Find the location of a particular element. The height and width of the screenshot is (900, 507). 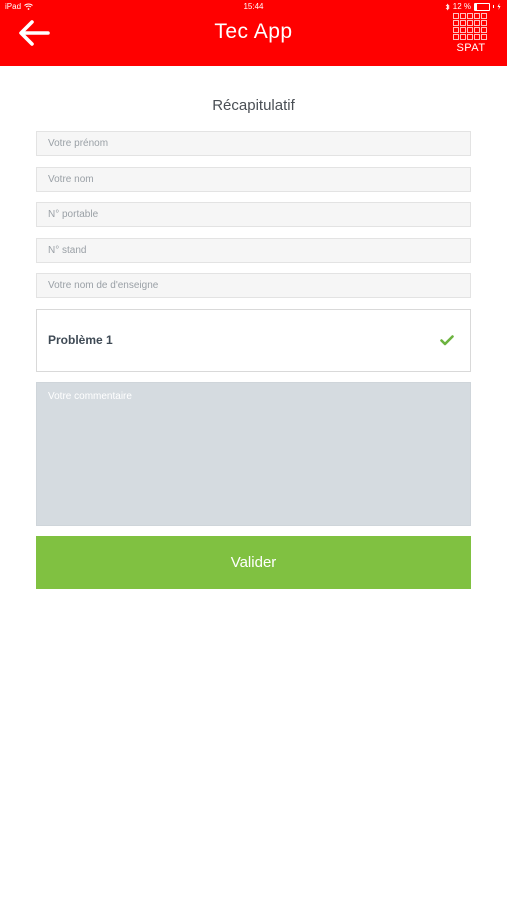

battery-icon is located at coordinates (482, 6).